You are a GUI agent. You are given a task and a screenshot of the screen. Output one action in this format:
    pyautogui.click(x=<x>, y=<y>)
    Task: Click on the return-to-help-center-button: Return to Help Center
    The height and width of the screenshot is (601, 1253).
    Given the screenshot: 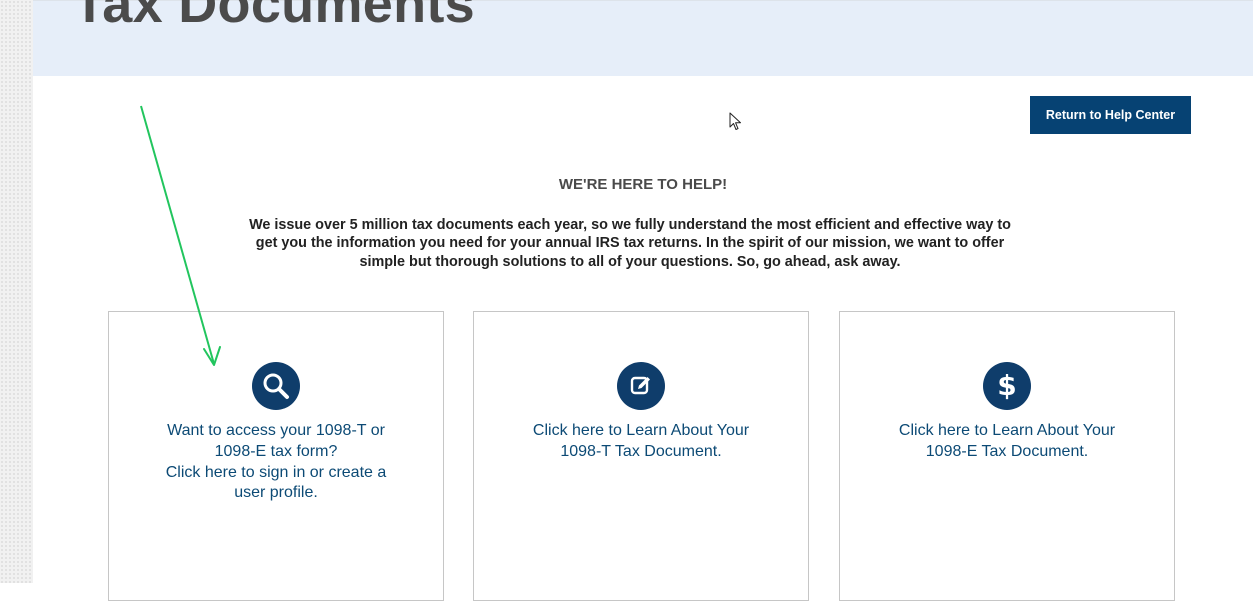 What is the action you would take?
    pyautogui.click(x=1110, y=115)
    